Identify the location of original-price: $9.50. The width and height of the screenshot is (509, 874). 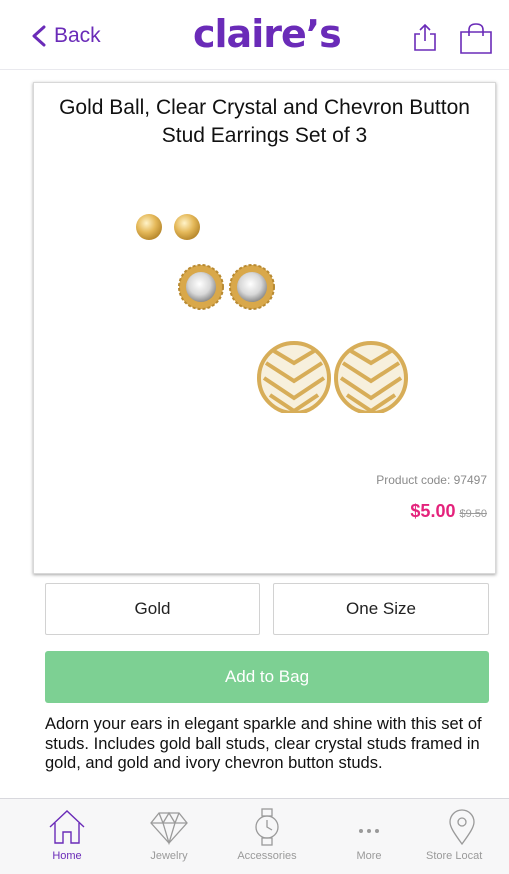
(473, 514).